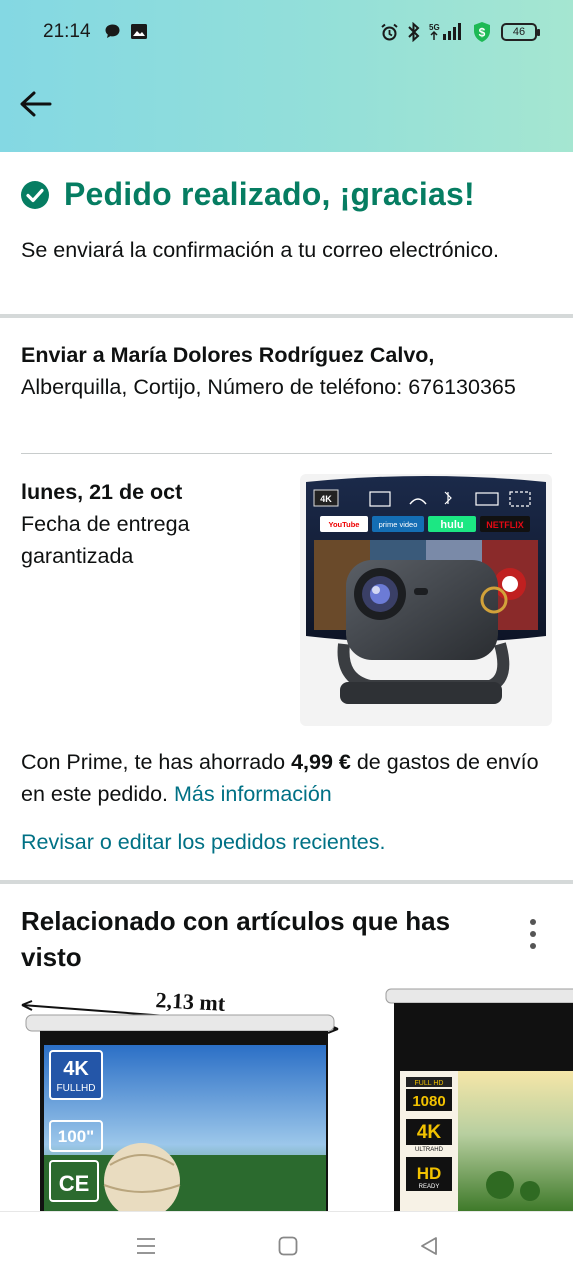 The height and width of the screenshot is (1280, 573). I want to click on savings-amount: 4,99 €, so click(321, 762).